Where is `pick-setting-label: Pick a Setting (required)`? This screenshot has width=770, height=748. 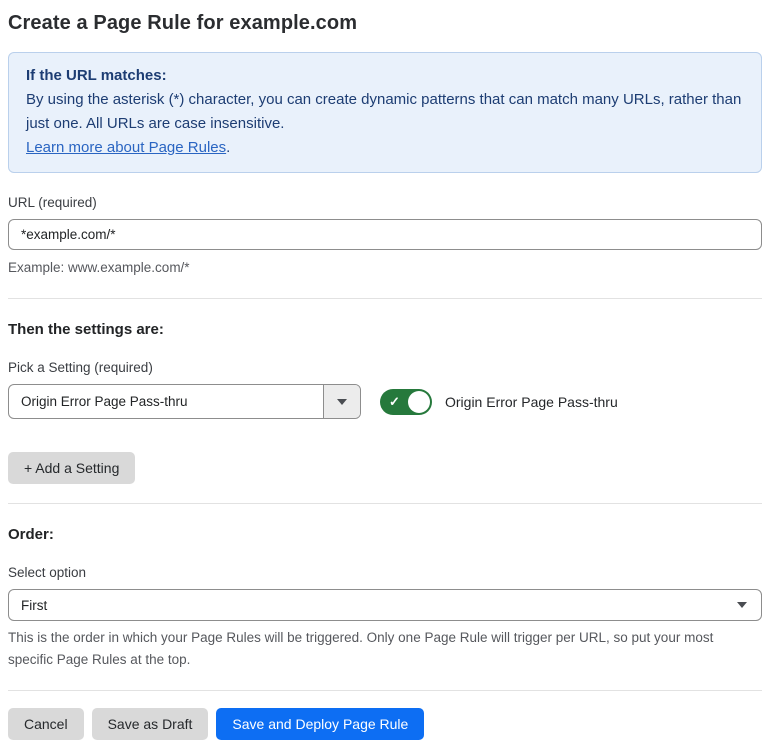 pick-setting-label: Pick a Setting (required) is located at coordinates (80, 367).